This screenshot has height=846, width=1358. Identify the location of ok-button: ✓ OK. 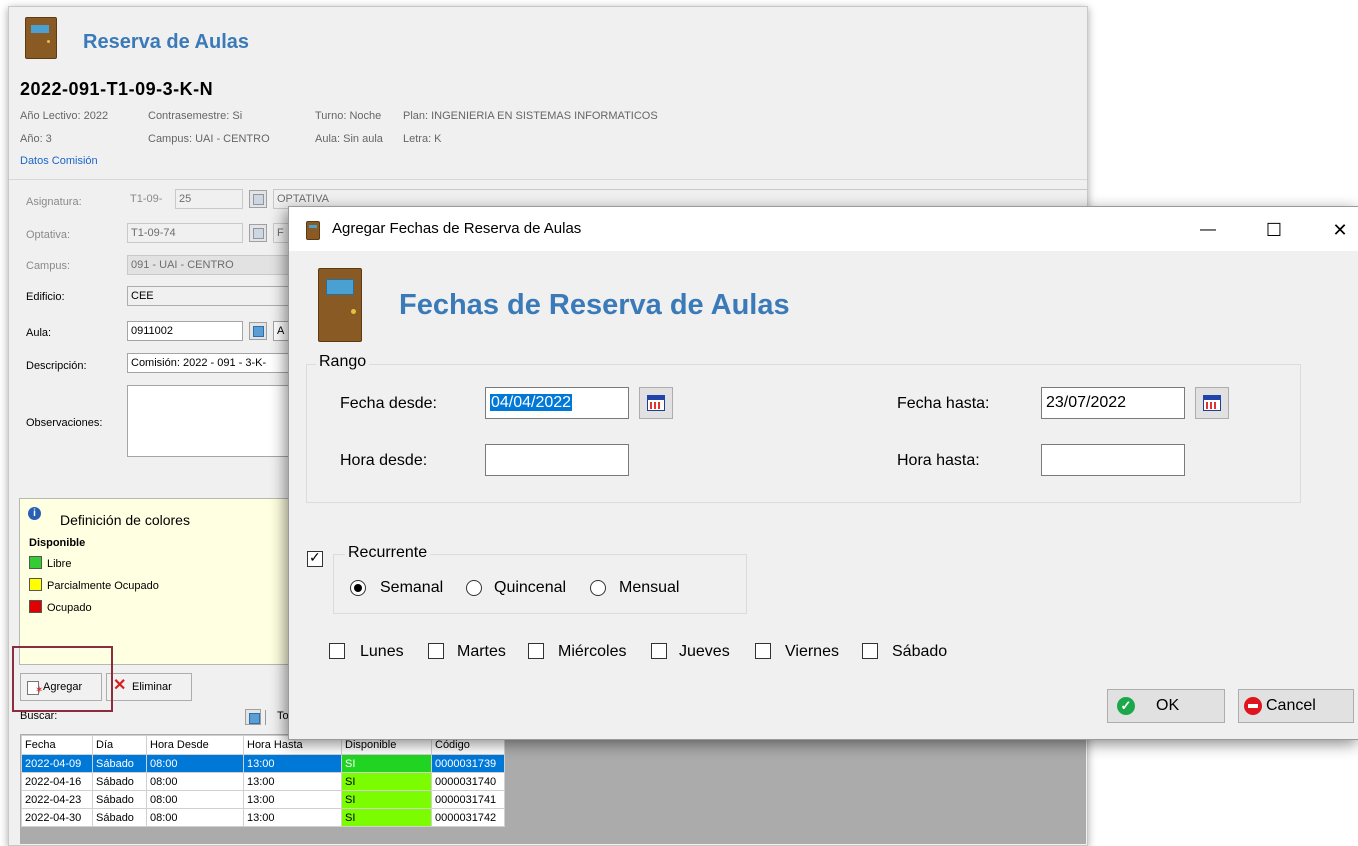
(1166, 706).